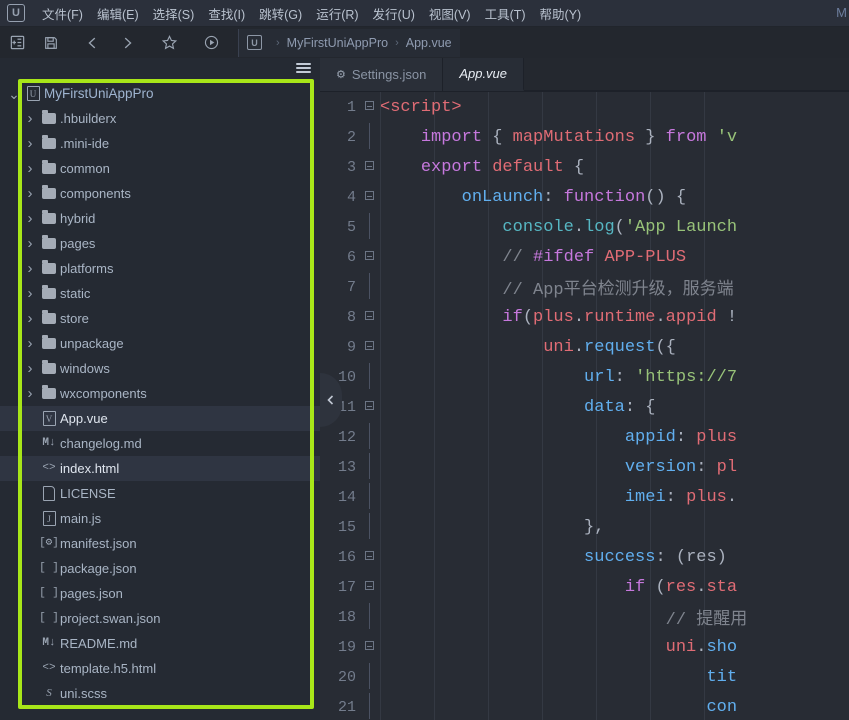 The width and height of the screenshot is (849, 720). I want to click on menu-item-goto: 跳转(G), so click(280, 13).